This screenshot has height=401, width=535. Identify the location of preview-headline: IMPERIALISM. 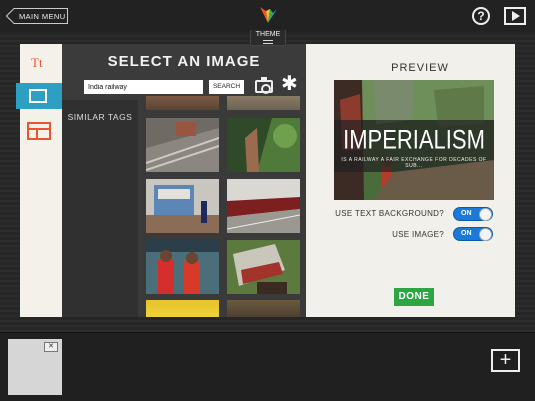
(414, 139).